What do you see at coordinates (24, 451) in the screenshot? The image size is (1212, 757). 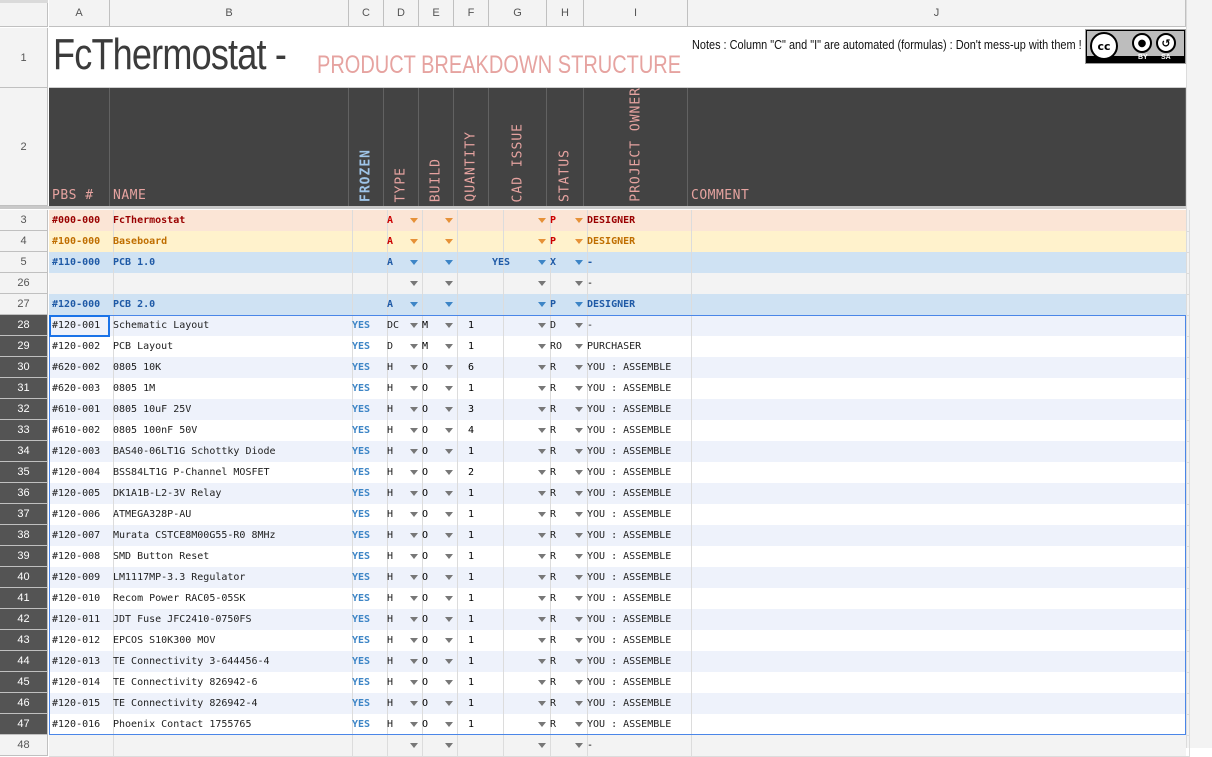 I see `row-number: 34` at bounding box center [24, 451].